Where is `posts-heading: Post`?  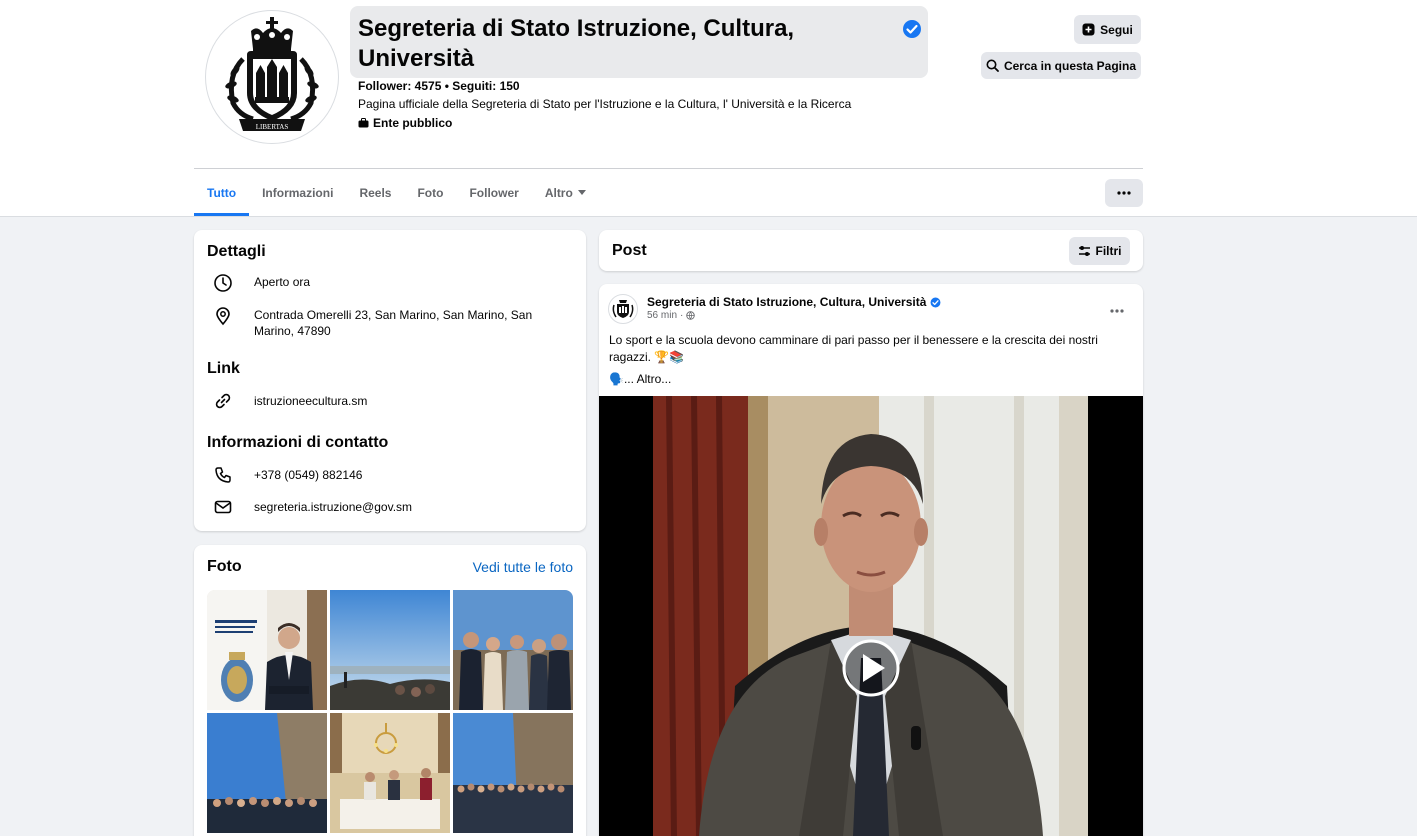 posts-heading: Post is located at coordinates (629, 250).